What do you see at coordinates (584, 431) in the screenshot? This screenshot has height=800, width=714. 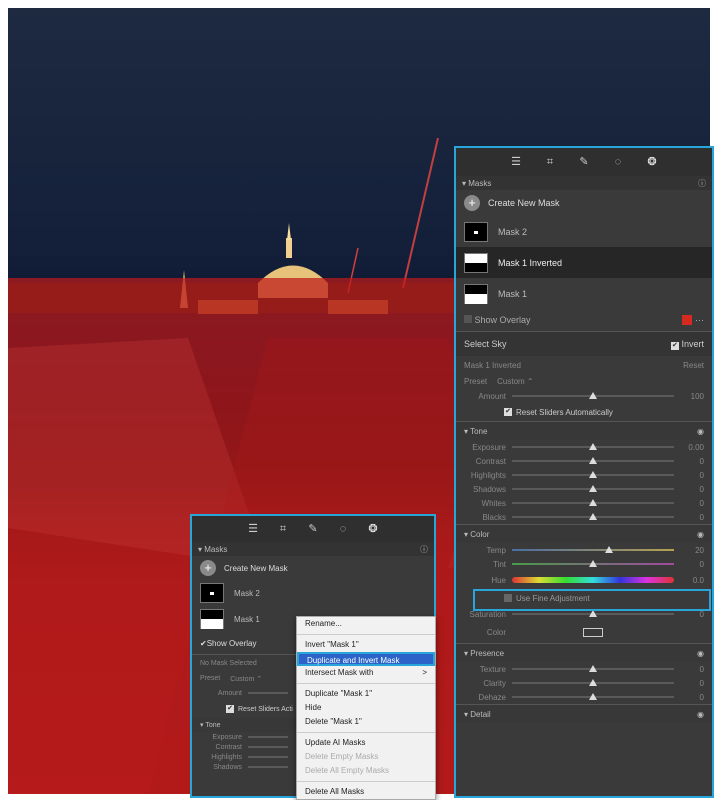 I see `tone-header: ▾ Tone ◉` at bounding box center [584, 431].